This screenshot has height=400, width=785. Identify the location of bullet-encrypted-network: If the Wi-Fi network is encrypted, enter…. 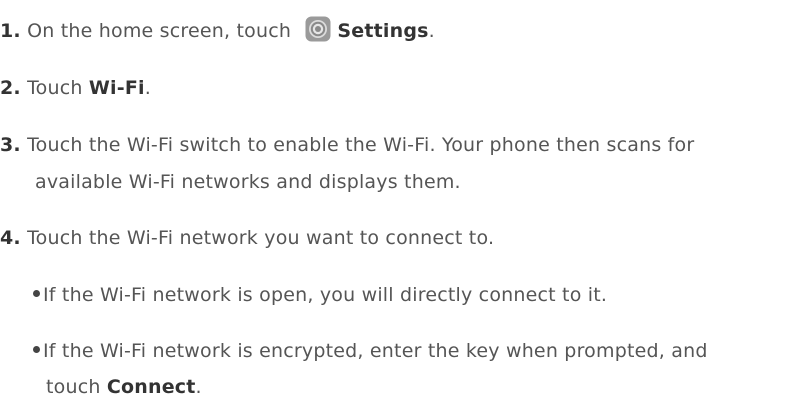
(370, 351).